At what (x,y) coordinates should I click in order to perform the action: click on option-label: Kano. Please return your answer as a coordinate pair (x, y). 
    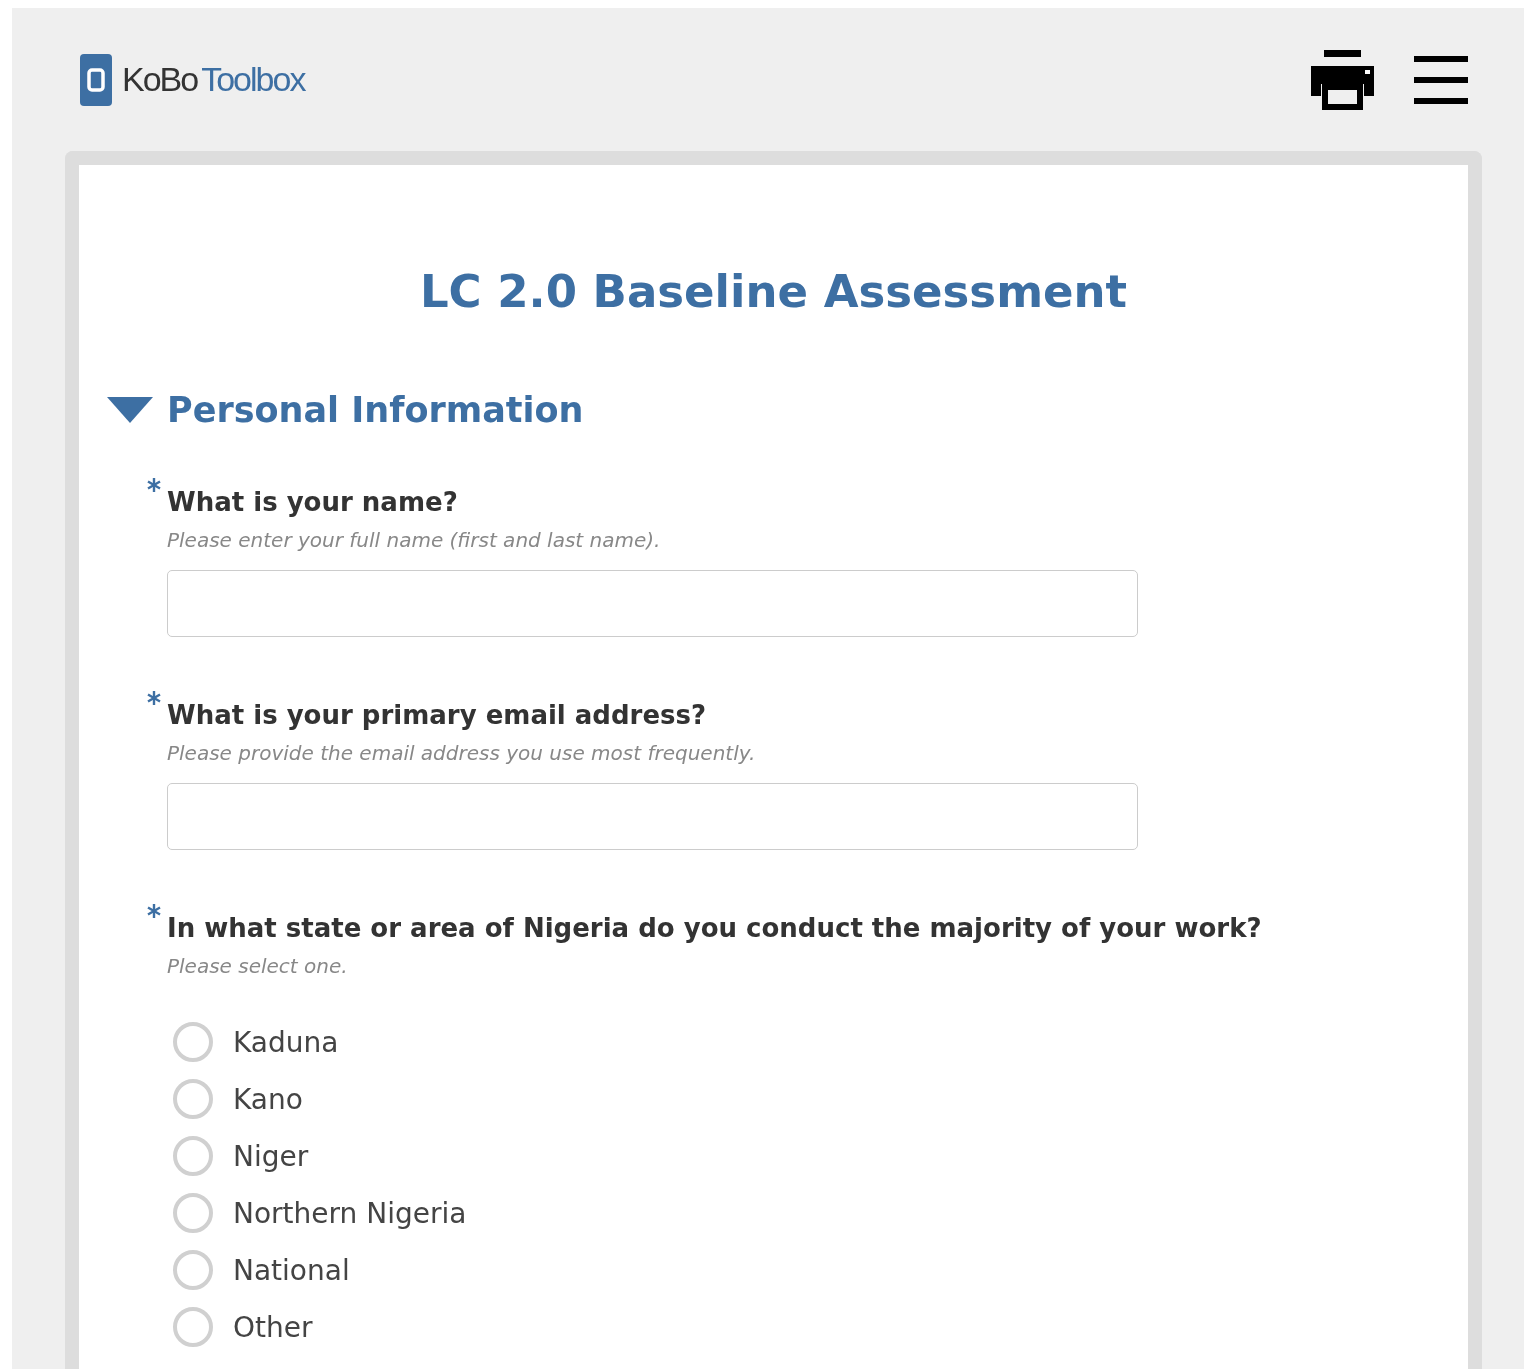
    Looking at the image, I should click on (268, 1099).